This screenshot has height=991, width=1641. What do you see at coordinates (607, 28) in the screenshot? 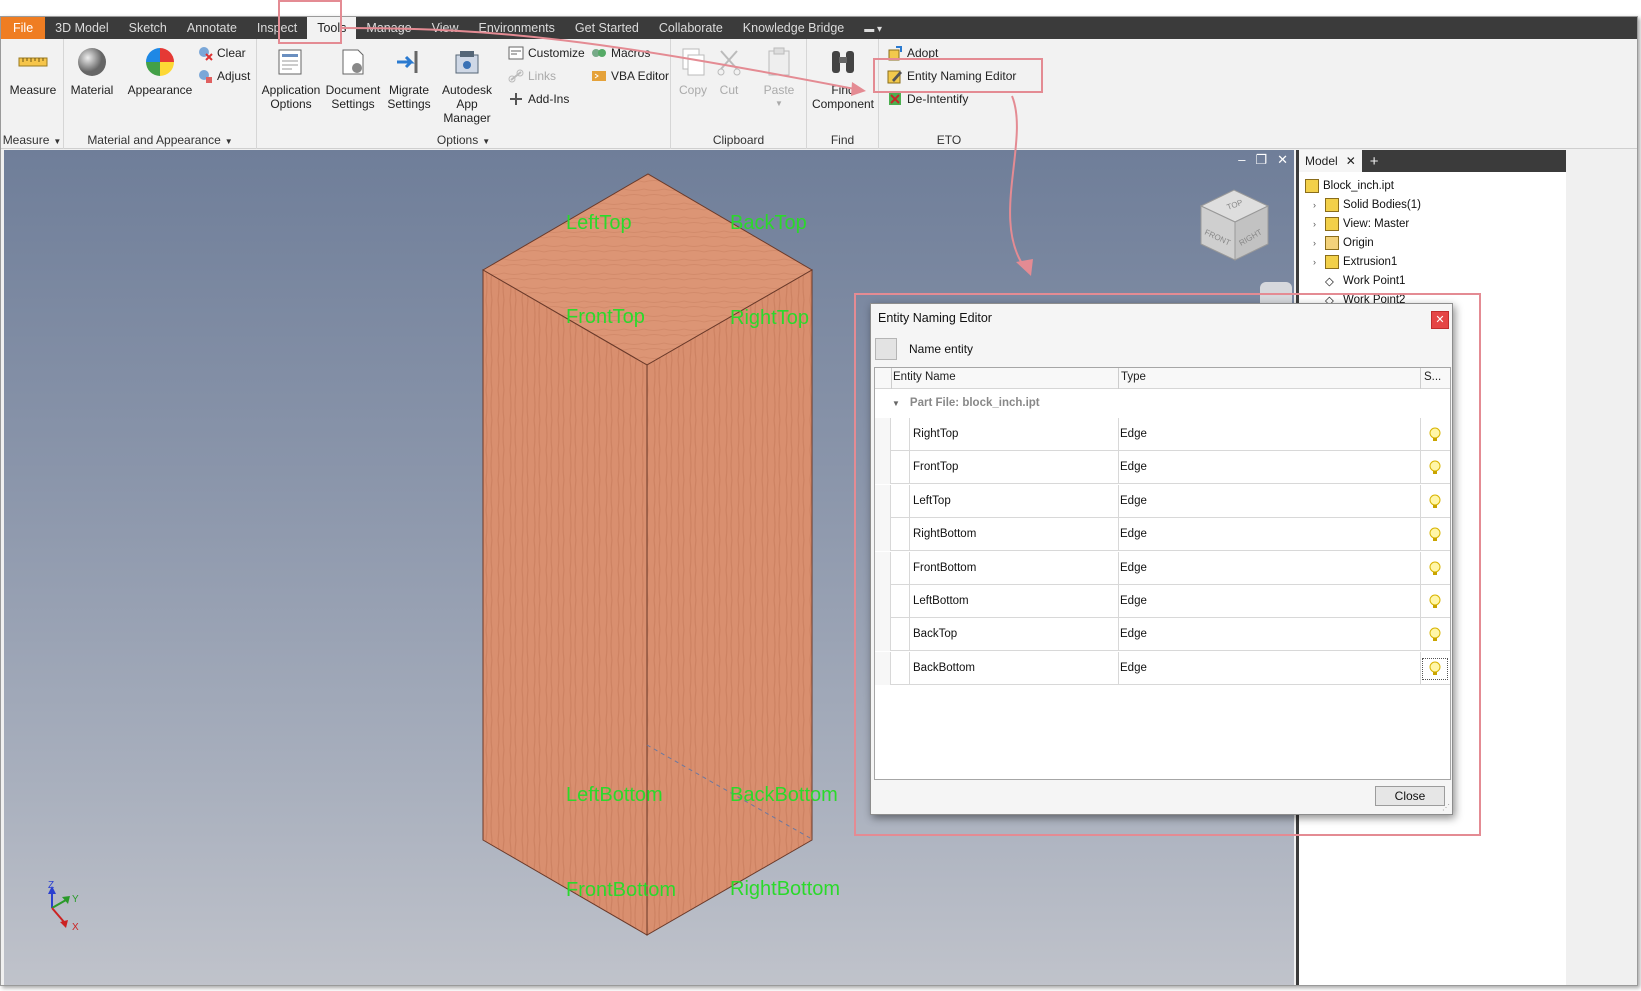
I see `tab-get-started: Get Started` at bounding box center [607, 28].